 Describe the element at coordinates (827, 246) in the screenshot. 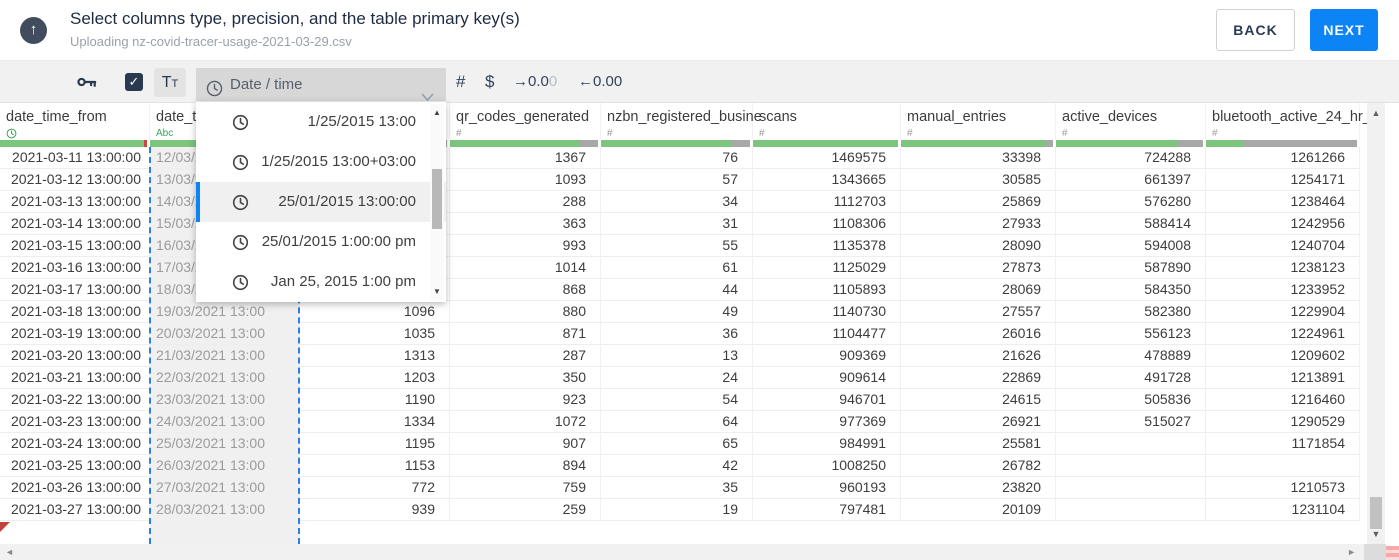

I see `table-cell: 1135378` at that location.